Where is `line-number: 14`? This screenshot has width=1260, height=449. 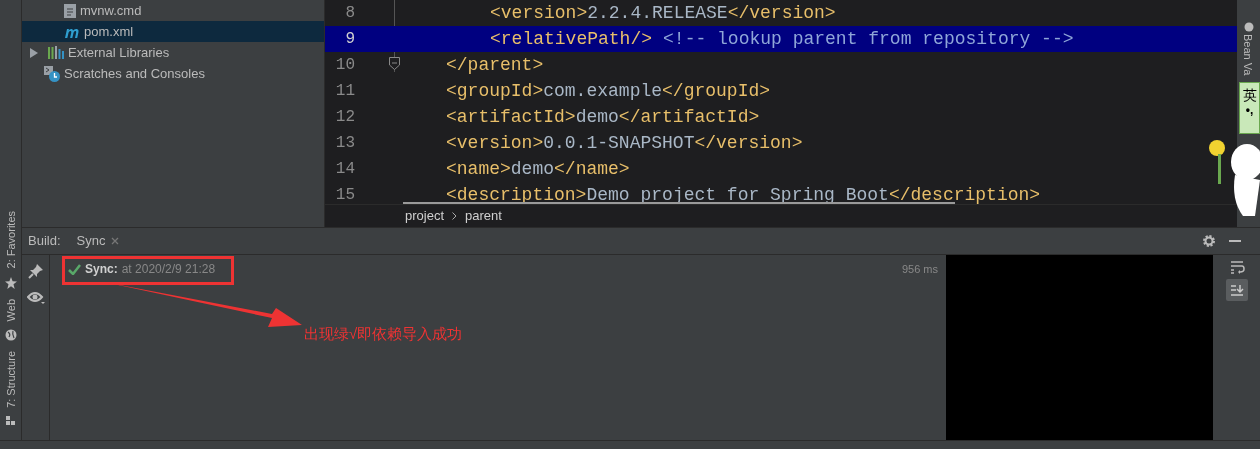
line-number: 14 is located at coordinates (344, 169).